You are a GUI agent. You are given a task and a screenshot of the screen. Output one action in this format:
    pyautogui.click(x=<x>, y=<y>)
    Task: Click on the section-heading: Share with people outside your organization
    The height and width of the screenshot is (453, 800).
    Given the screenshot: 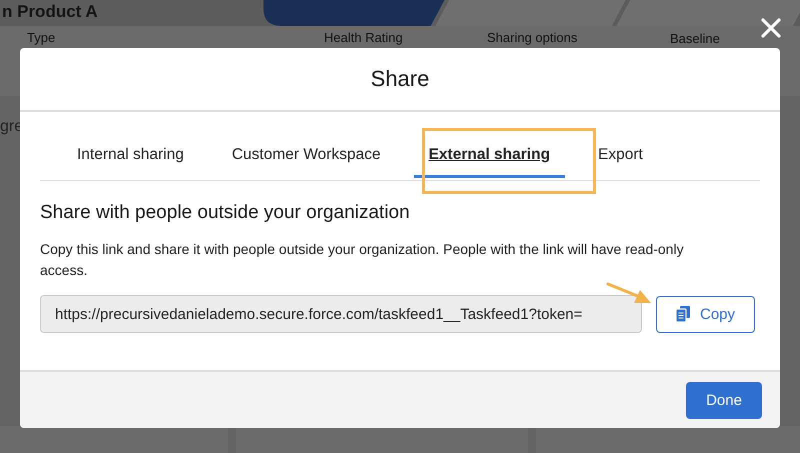 What is the action you would take?
    pyautogui.click(x=225, y=213)
    